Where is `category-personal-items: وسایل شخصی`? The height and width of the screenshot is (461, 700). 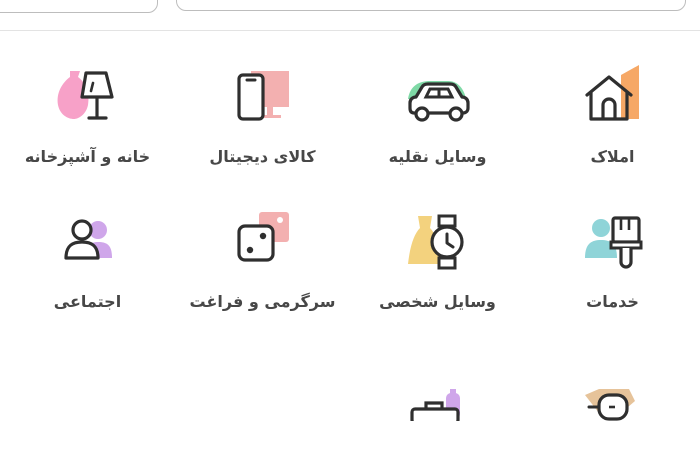 category-personal-items: وسایل شخصی is located at coordinates (437, 246).